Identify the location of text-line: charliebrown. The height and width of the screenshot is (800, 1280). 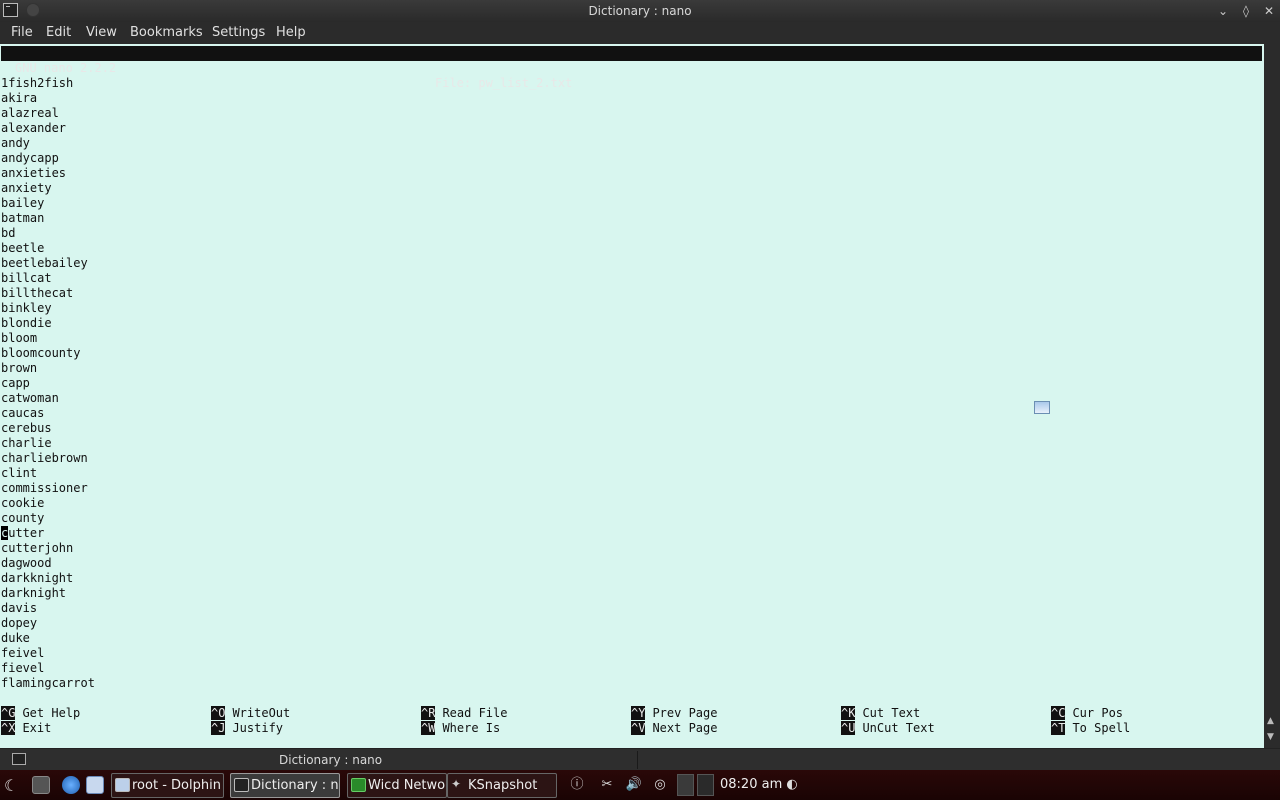
(44, 458).